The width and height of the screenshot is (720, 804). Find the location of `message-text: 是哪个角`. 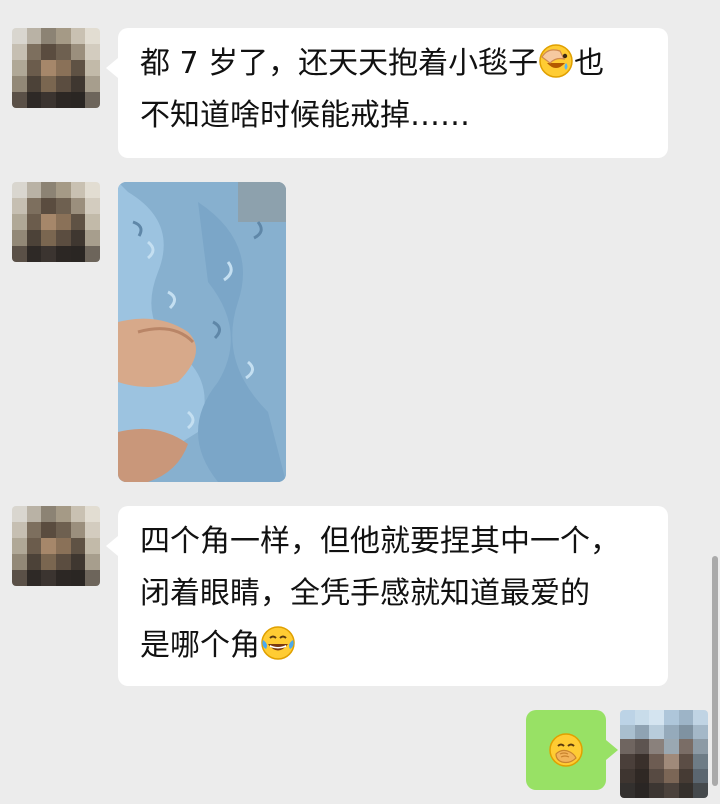

message-text: 是哪个角 is located at coordinates (393, 646).